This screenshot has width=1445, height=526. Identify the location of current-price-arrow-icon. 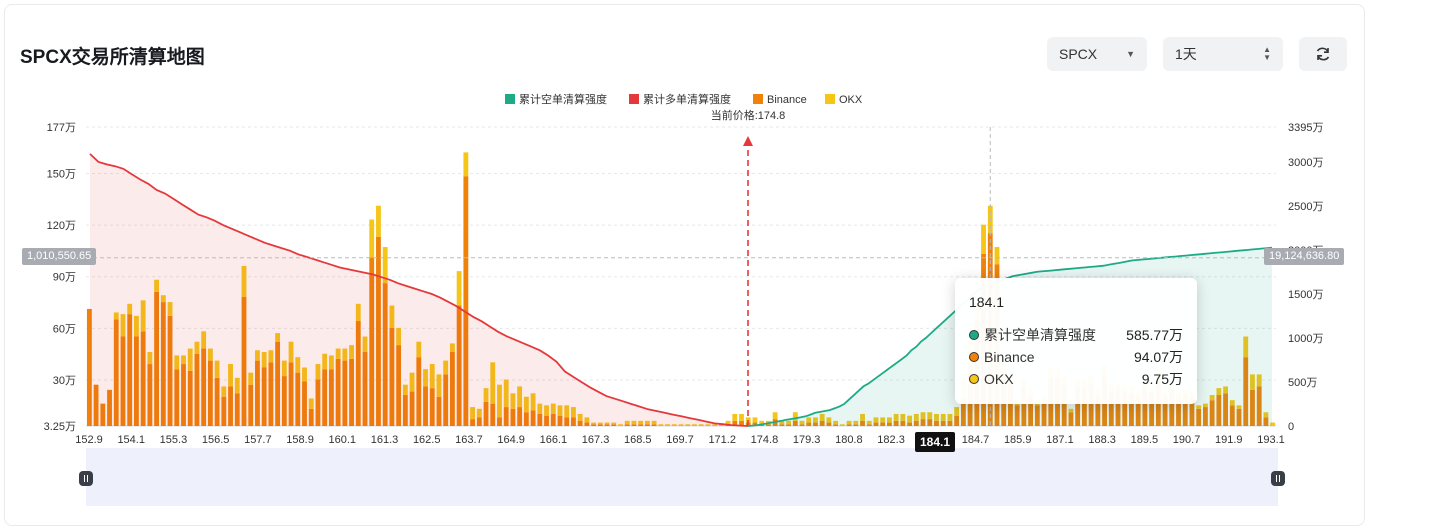
(748, 141).